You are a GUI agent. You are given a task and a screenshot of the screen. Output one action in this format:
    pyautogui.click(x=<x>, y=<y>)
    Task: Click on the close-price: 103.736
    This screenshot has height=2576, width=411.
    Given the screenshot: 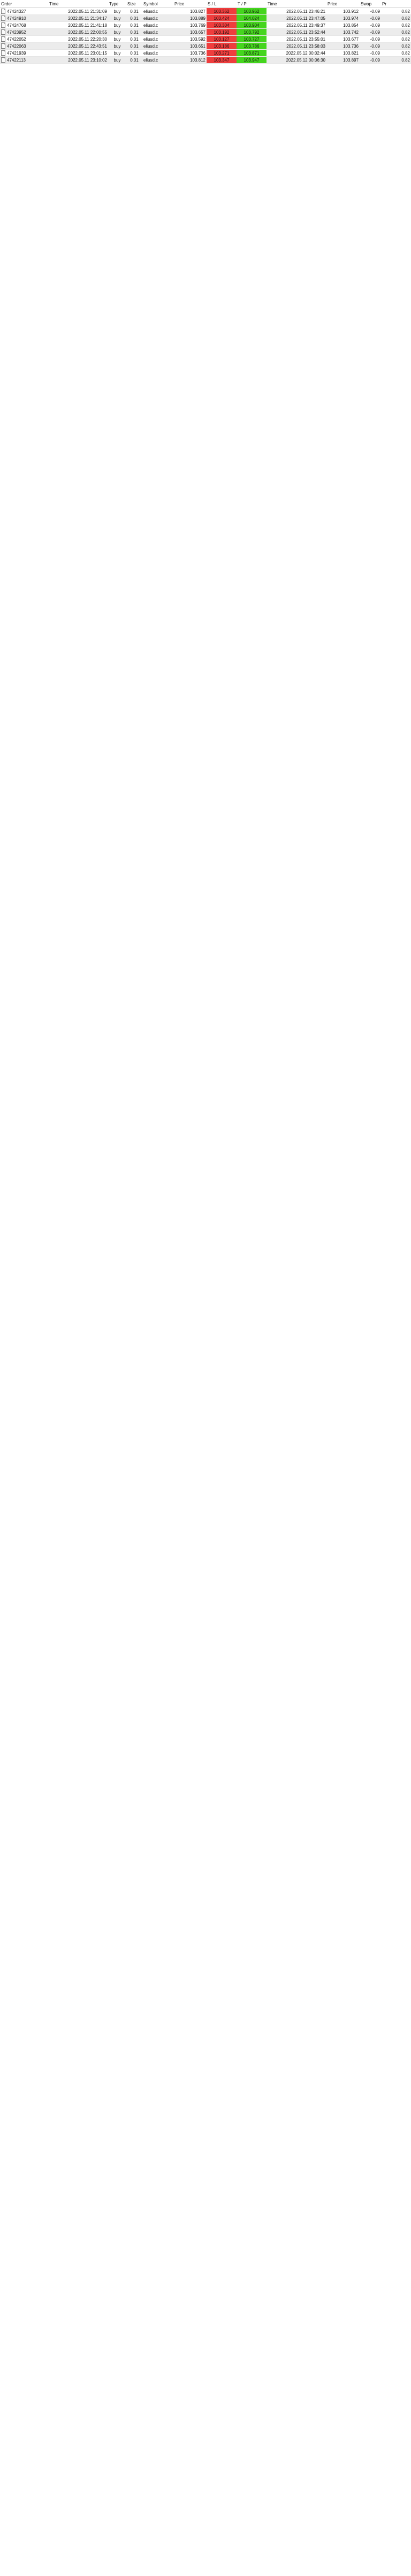 What is the action you would take?
    pyautogui.click(x=343, y=46)
    